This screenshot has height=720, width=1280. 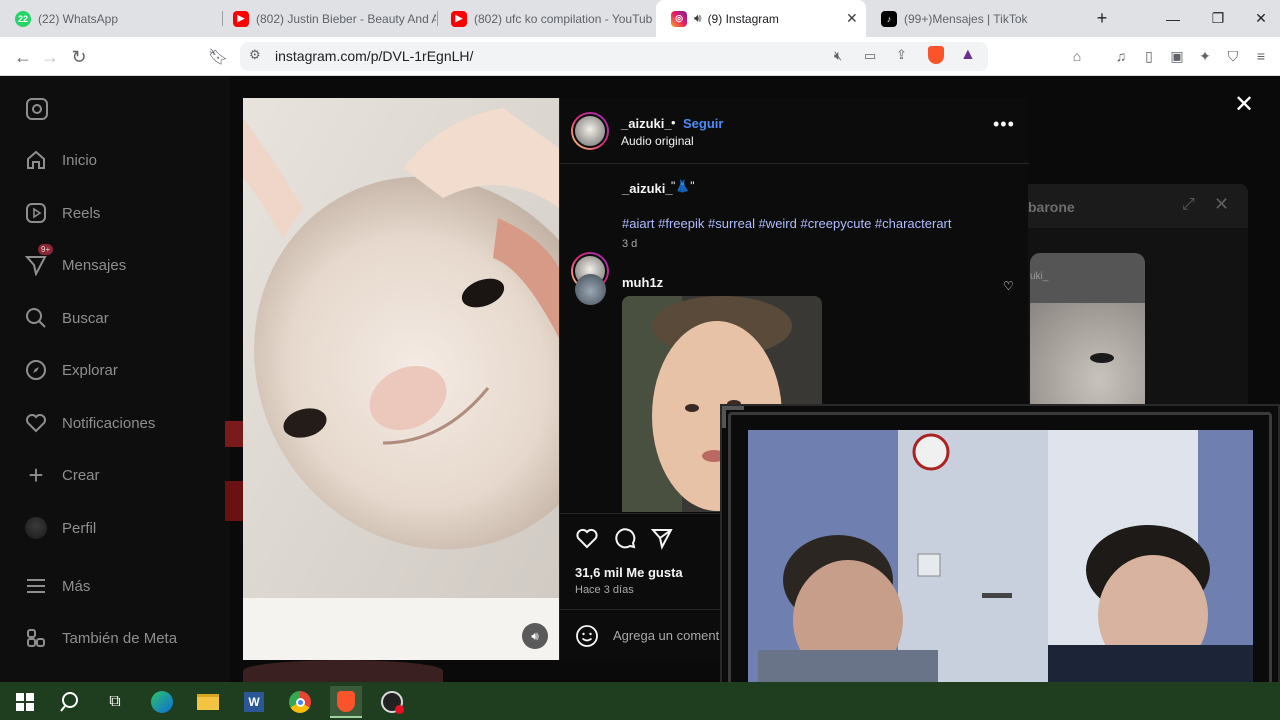 I want to click on browser-menu-icon: ≡, so click(x=1261, y=56).